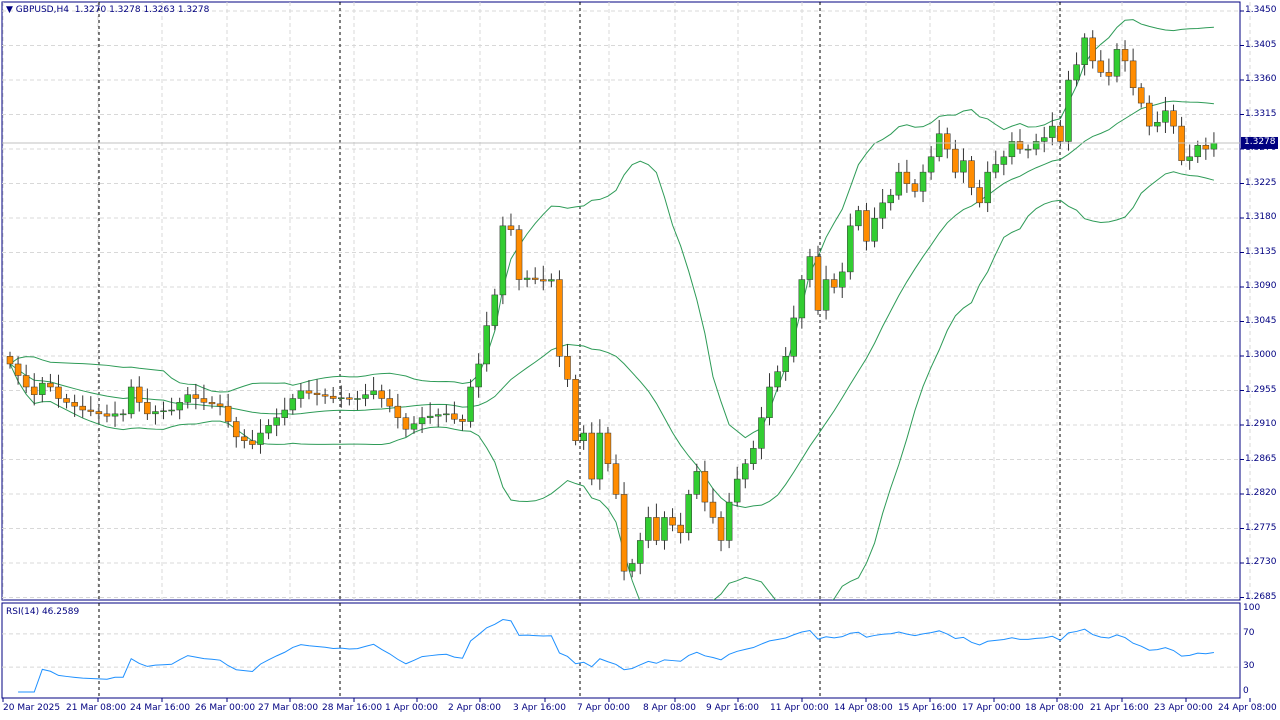 The width and height of the screenshot is (1280, 720). Describe the element at coordinates (1261, 355) in the screenshot. I see `price-tick-label: 1.3000` at that location.